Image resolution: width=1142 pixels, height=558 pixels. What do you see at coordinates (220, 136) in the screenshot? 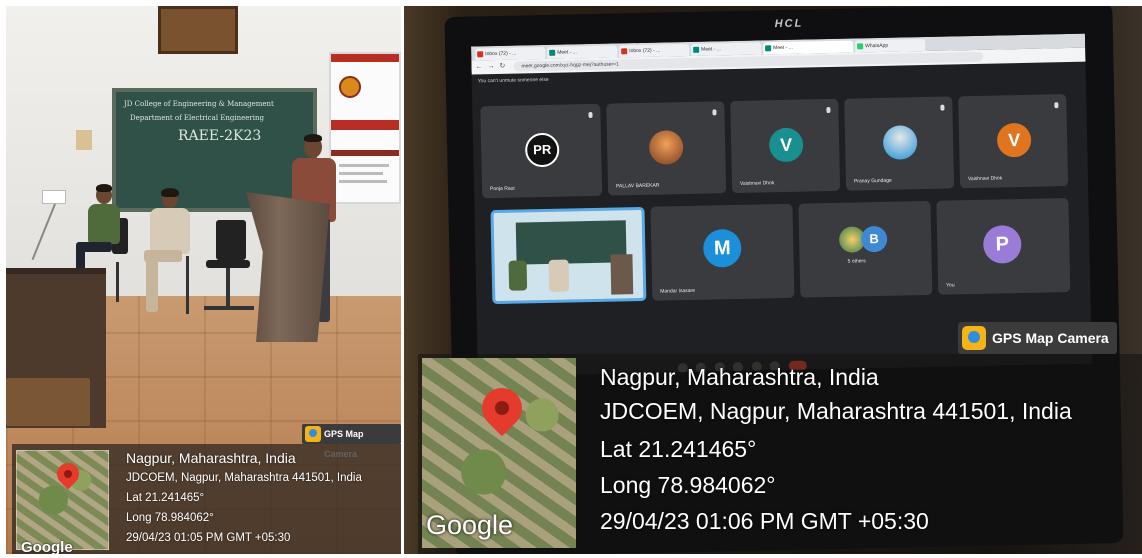
I see `chalkboard-line-3: RAEE-2K23` at bounding box center [220, 136].